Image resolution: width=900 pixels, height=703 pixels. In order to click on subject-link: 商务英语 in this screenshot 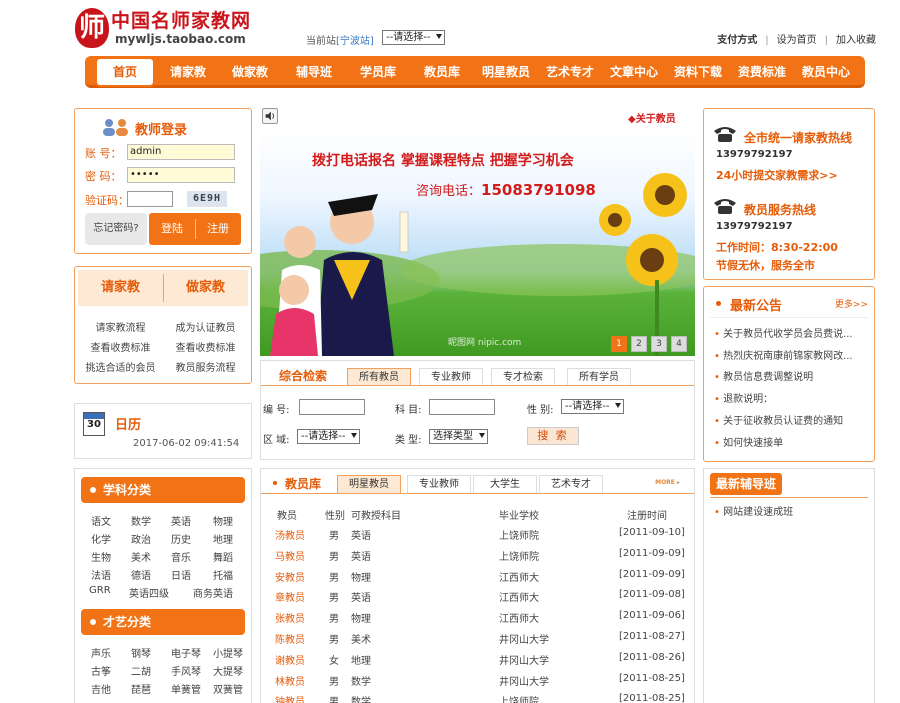, I will do `click(213, 592)`.